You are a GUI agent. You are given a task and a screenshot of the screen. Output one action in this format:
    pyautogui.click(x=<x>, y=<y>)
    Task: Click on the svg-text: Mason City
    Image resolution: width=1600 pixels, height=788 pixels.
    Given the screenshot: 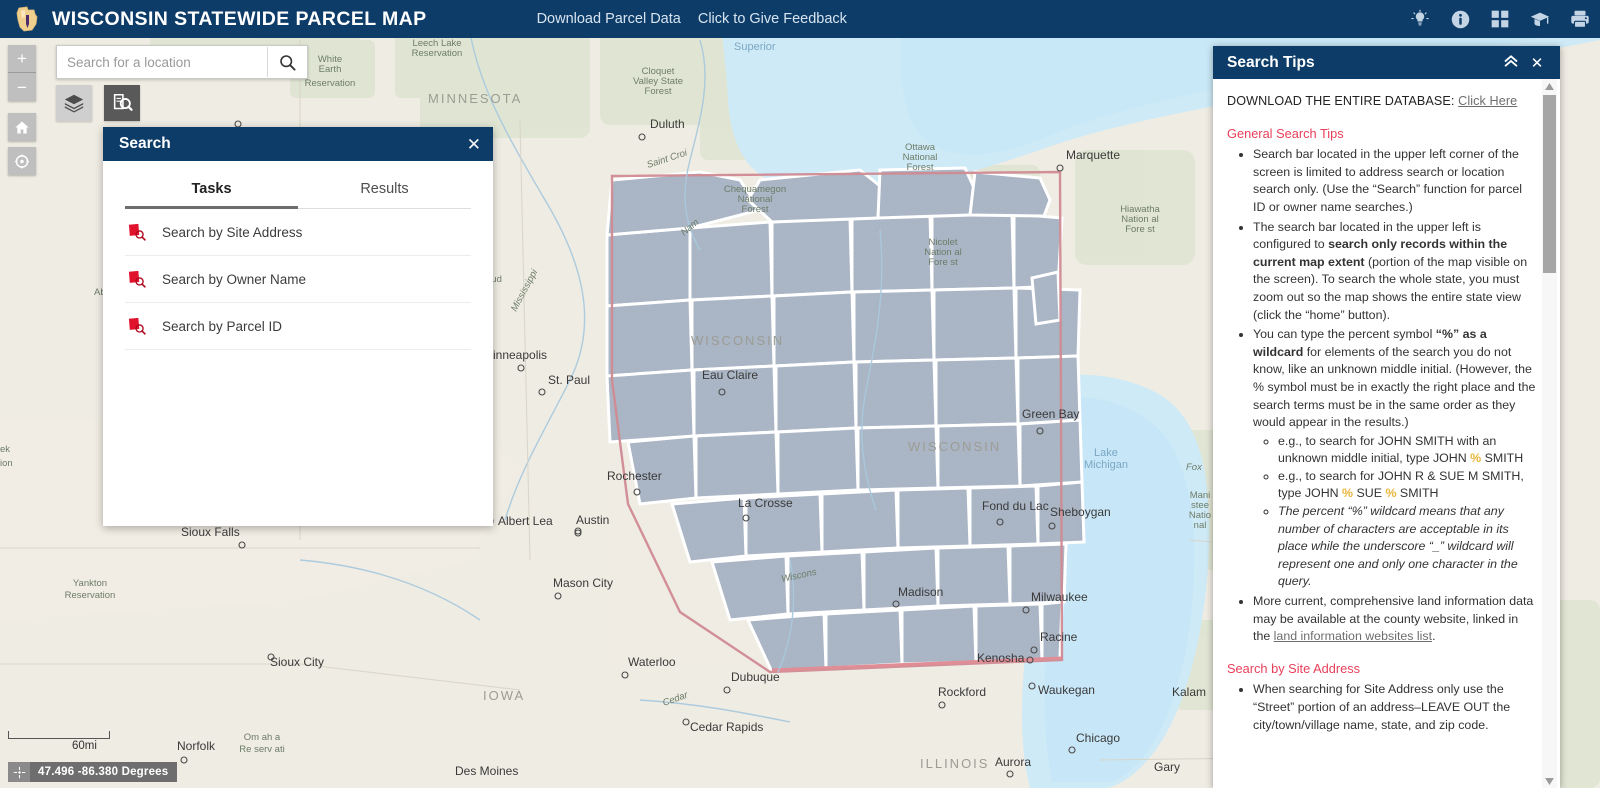 What is the action you would take?
    pyautogui.click(x=583, y=583)
    